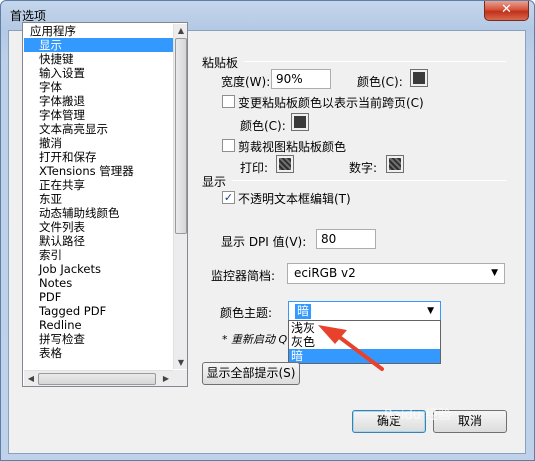 This screenshot has height=461, width=535. Describe the element at coordinates (98, 283) in the screenshot. I see `category-item: Notes` at that location.